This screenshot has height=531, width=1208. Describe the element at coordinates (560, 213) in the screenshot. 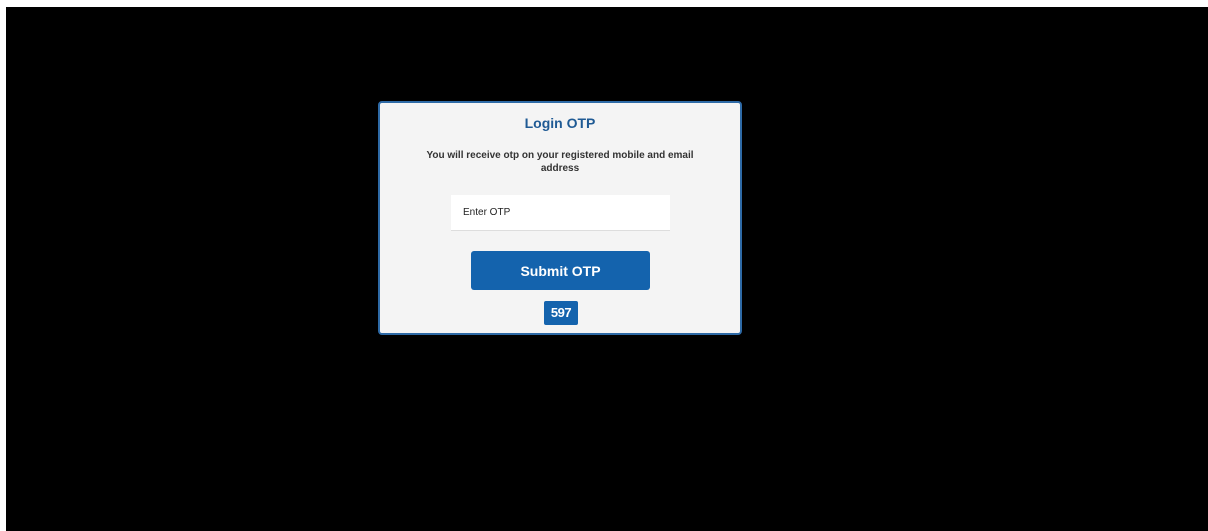

I see `otp-input` at that location.